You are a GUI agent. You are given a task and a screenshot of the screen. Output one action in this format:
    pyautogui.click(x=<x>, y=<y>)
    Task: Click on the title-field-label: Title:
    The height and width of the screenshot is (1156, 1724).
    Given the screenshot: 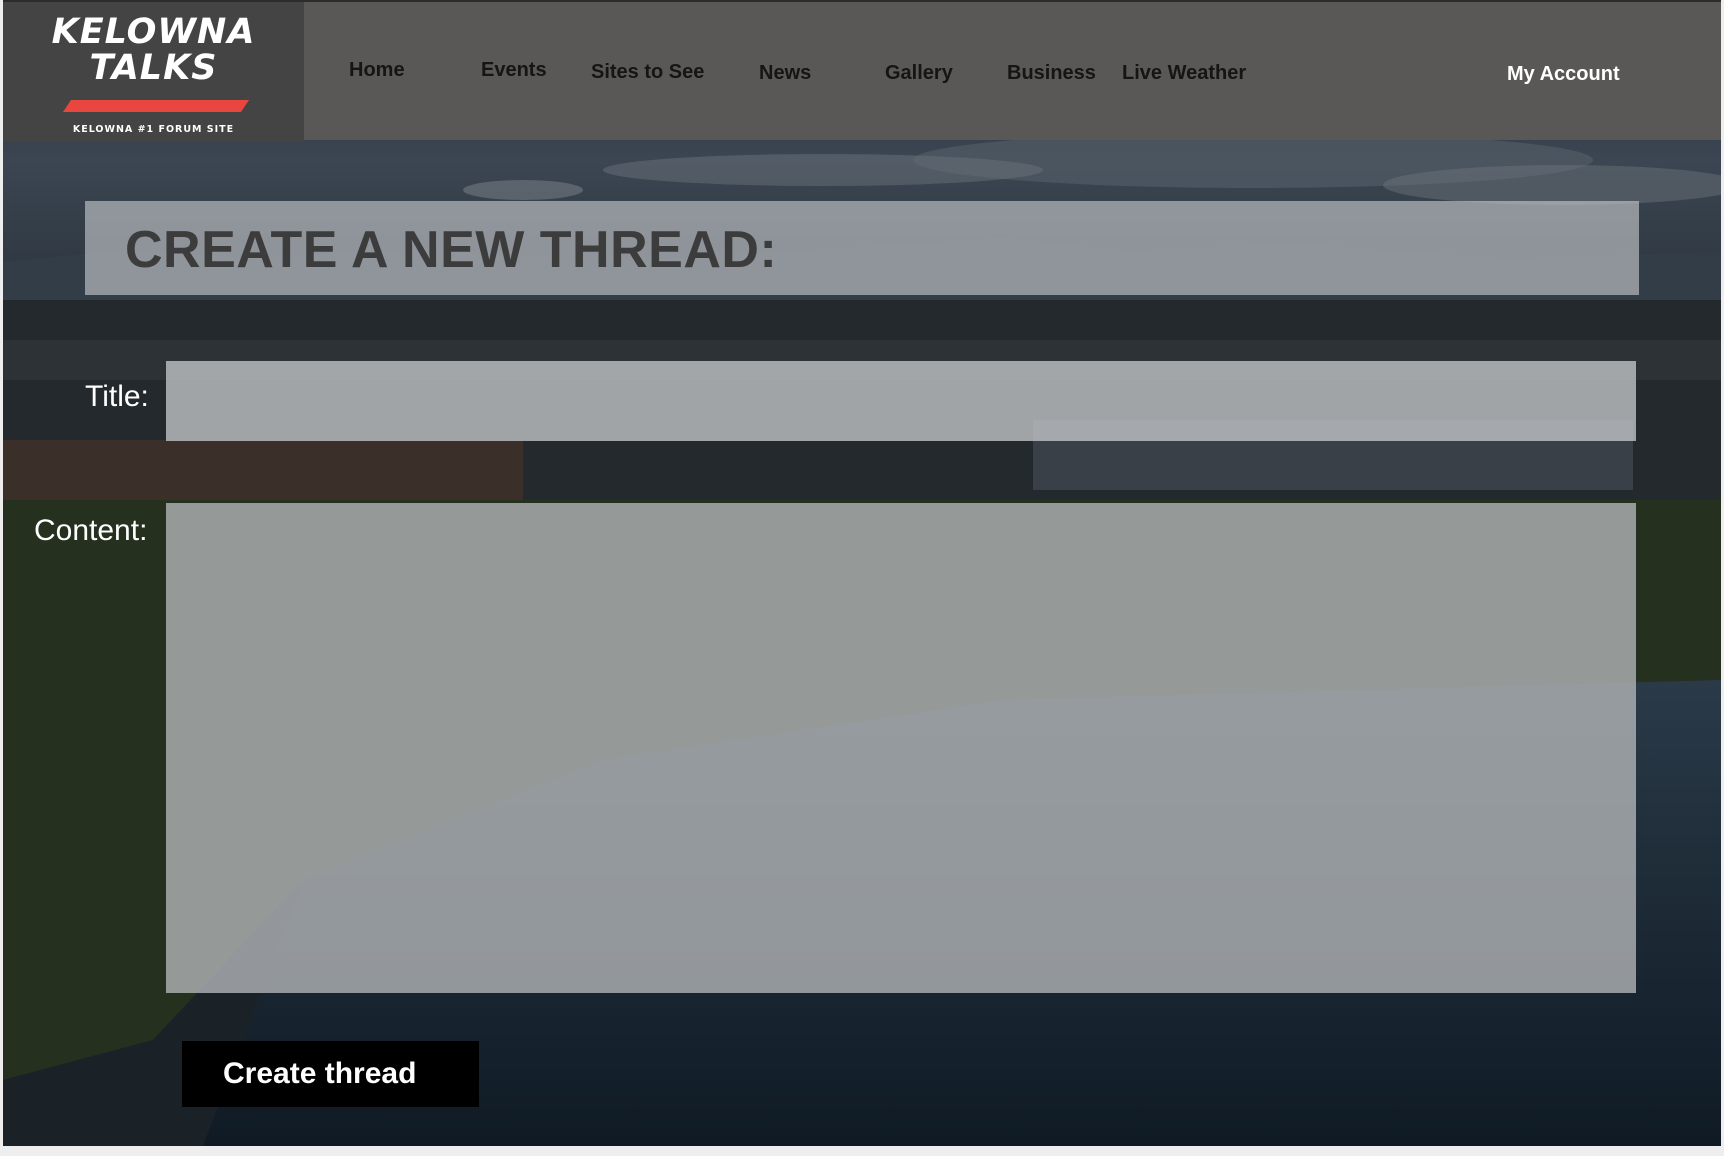 What is the action you would take?
    pyautogui.click(x=117, y=396)
    